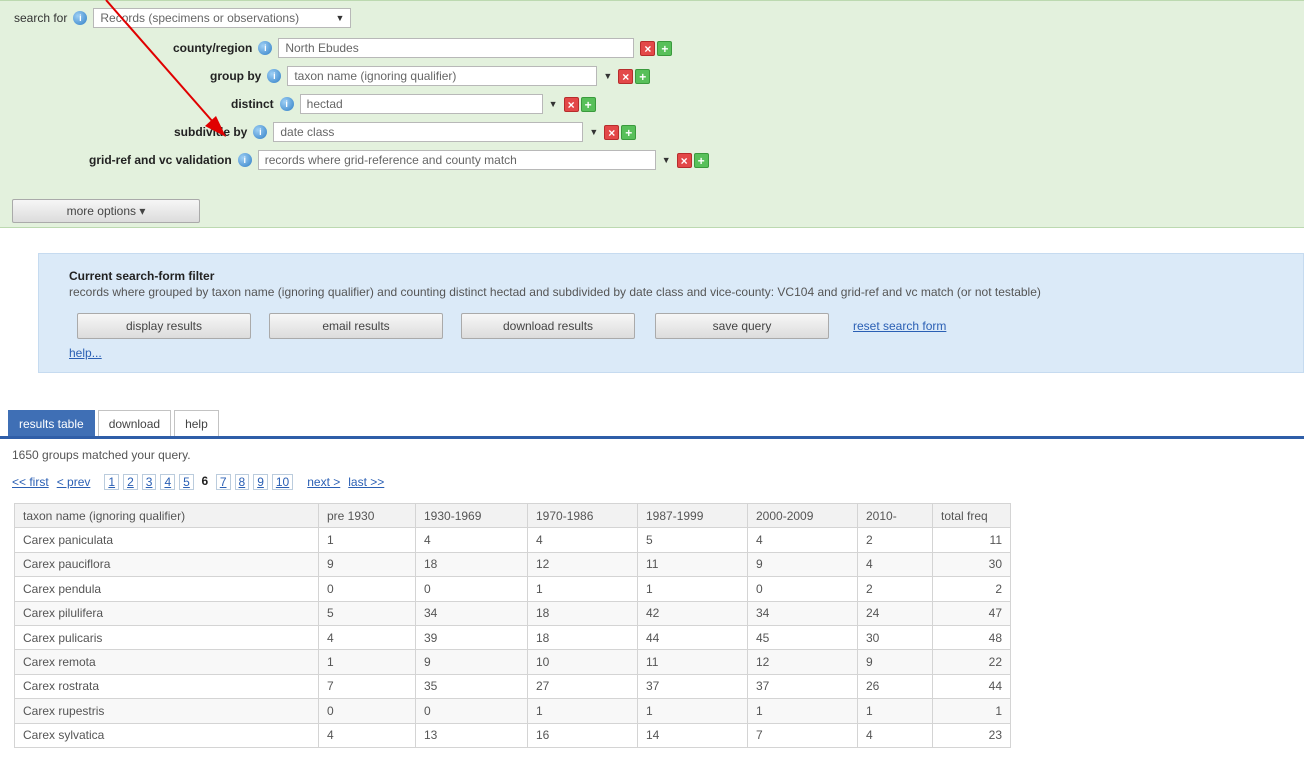  What do you see at coordinates (101, 455) in the screenshot?
I see `results-summary: 1650 groups matched your query.` at bounding box center [101, 455].